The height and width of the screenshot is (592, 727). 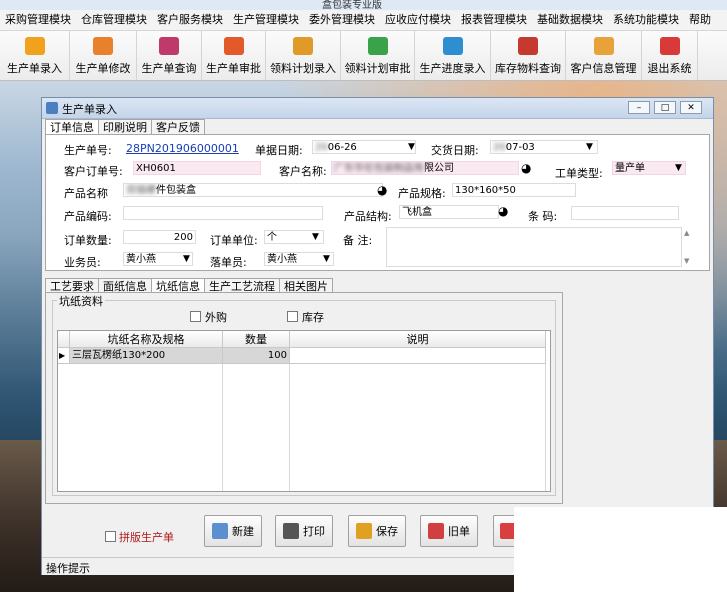 What do you see at coordinates (186, 259) in the screenshot?
I see `salesman-dropdown-icon: ▼` at bounding box center [186, 259].